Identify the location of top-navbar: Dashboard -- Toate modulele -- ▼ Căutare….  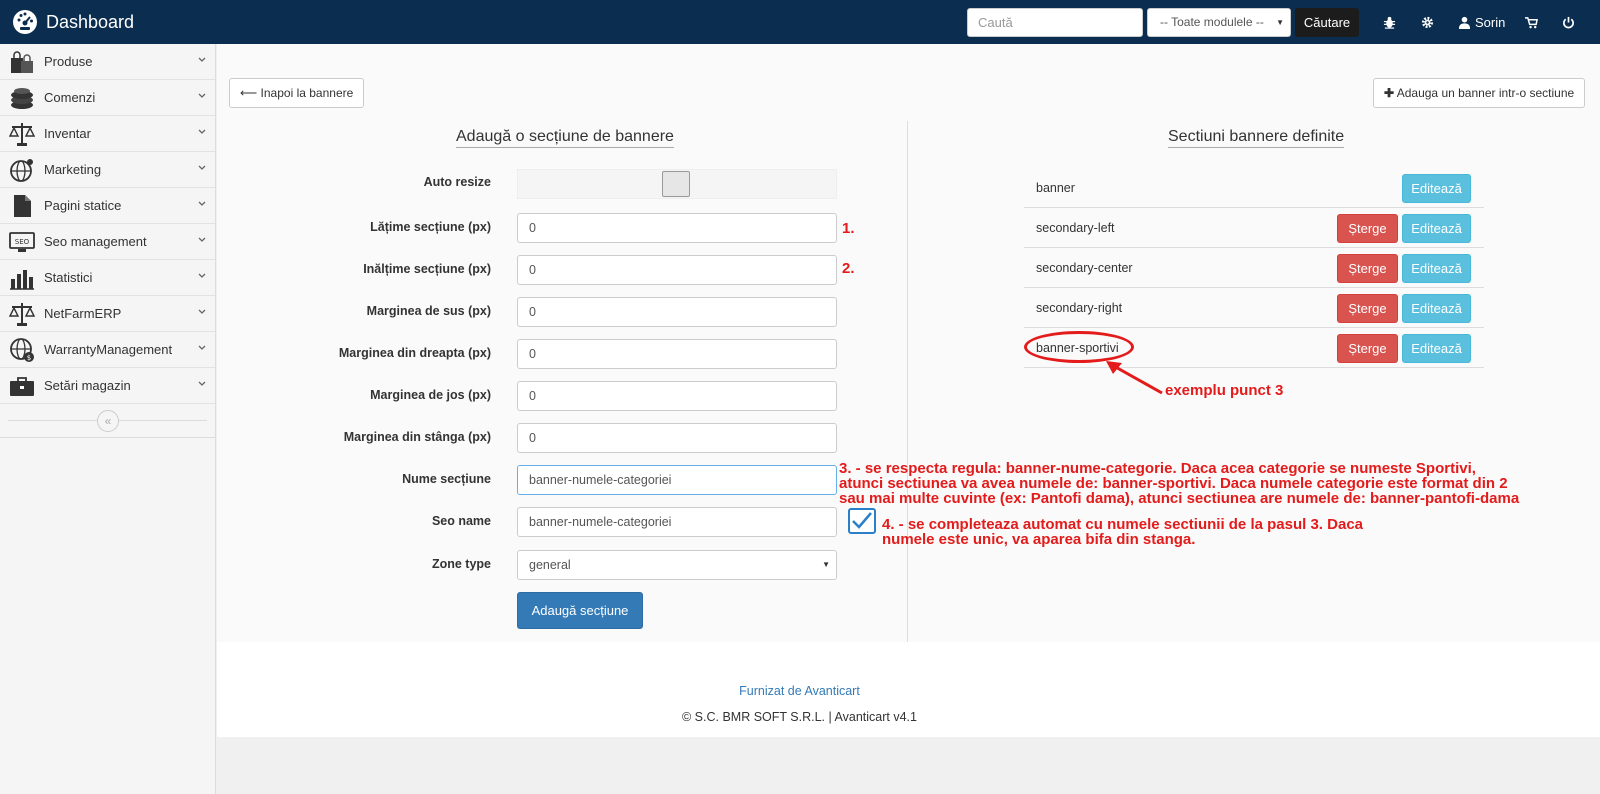
(800, 22).